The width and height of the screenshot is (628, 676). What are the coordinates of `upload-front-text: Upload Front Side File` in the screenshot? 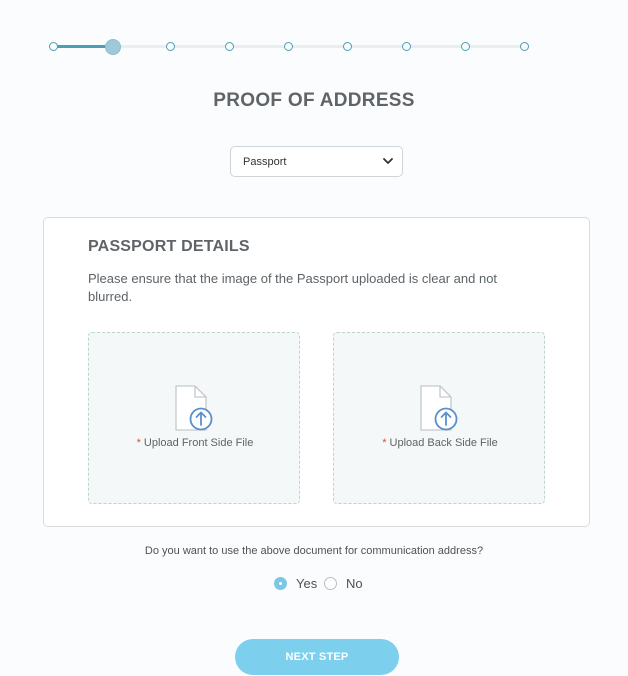 It's located at (198, 443).